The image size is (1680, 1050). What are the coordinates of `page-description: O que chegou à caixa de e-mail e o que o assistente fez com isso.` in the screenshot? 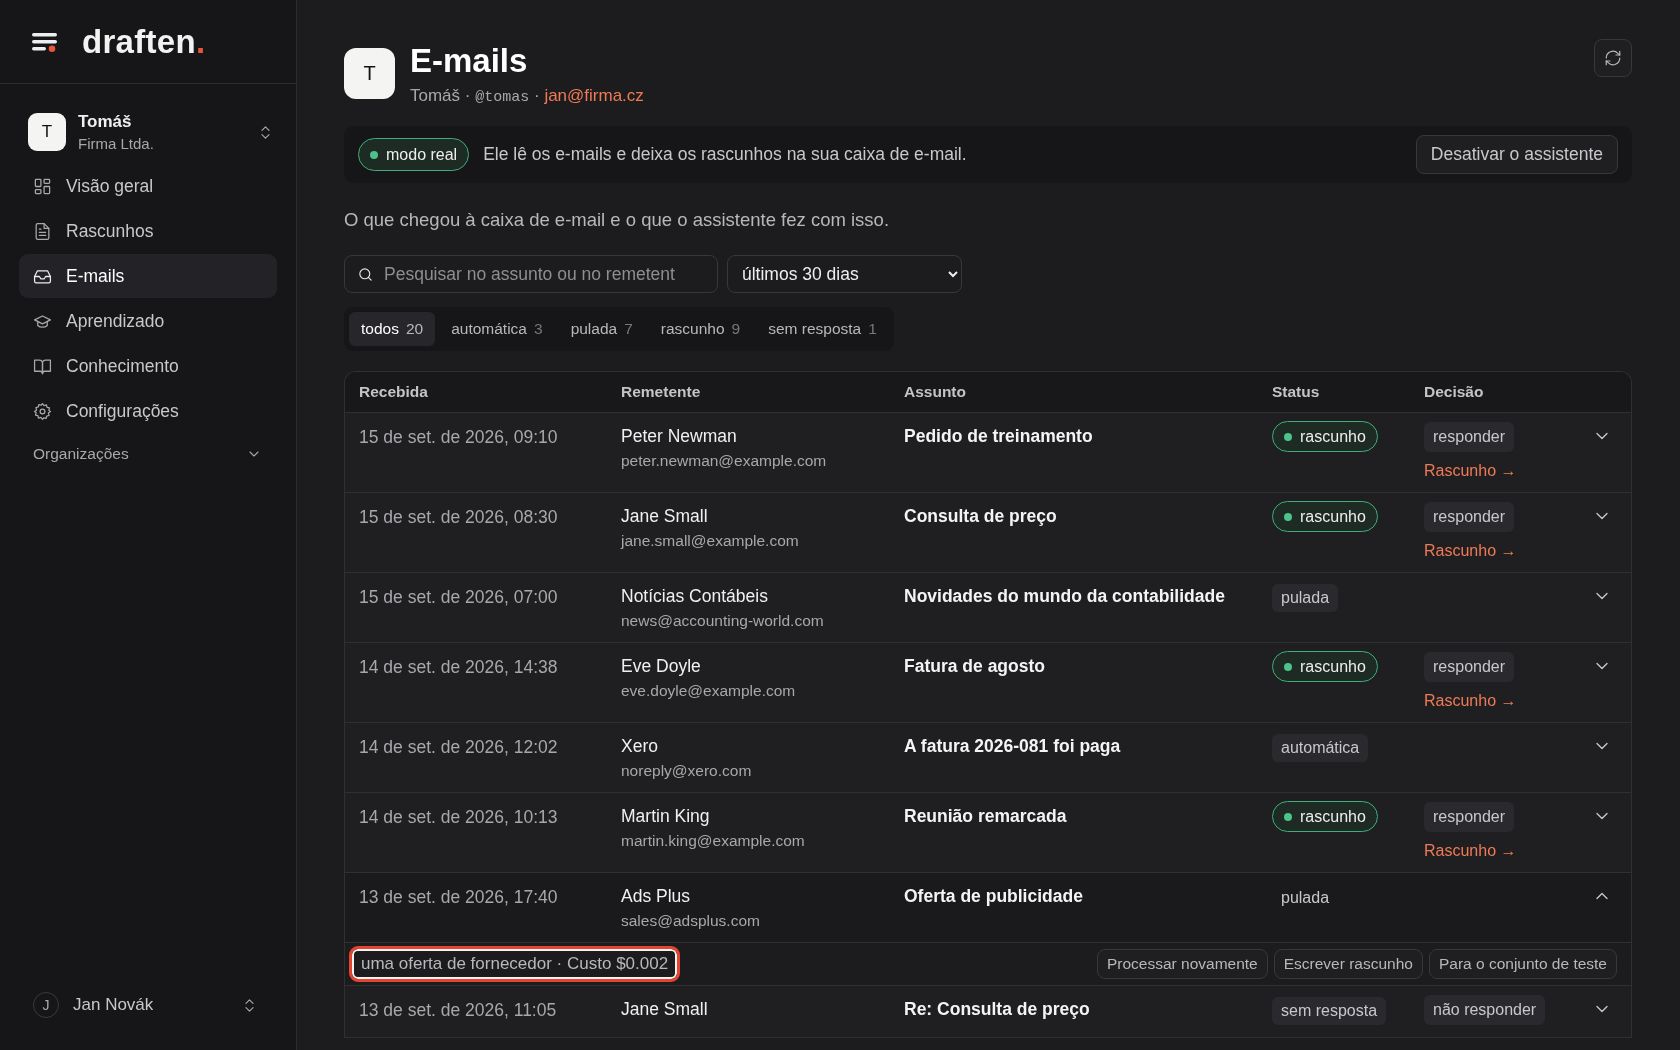 It's located at (617, 220).